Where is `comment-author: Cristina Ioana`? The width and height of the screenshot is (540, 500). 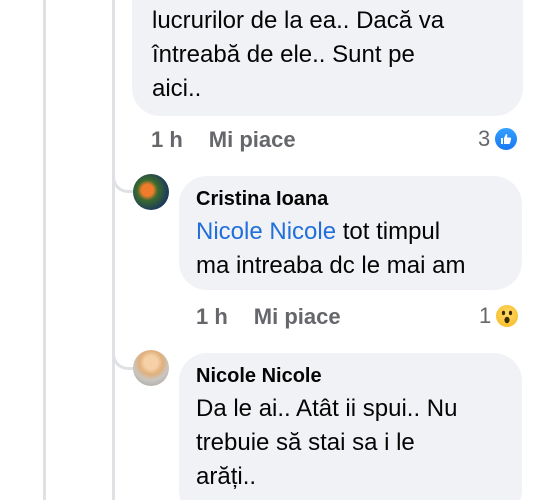
comment-author: Cristina Ioana is located at coordinates (359, 199).